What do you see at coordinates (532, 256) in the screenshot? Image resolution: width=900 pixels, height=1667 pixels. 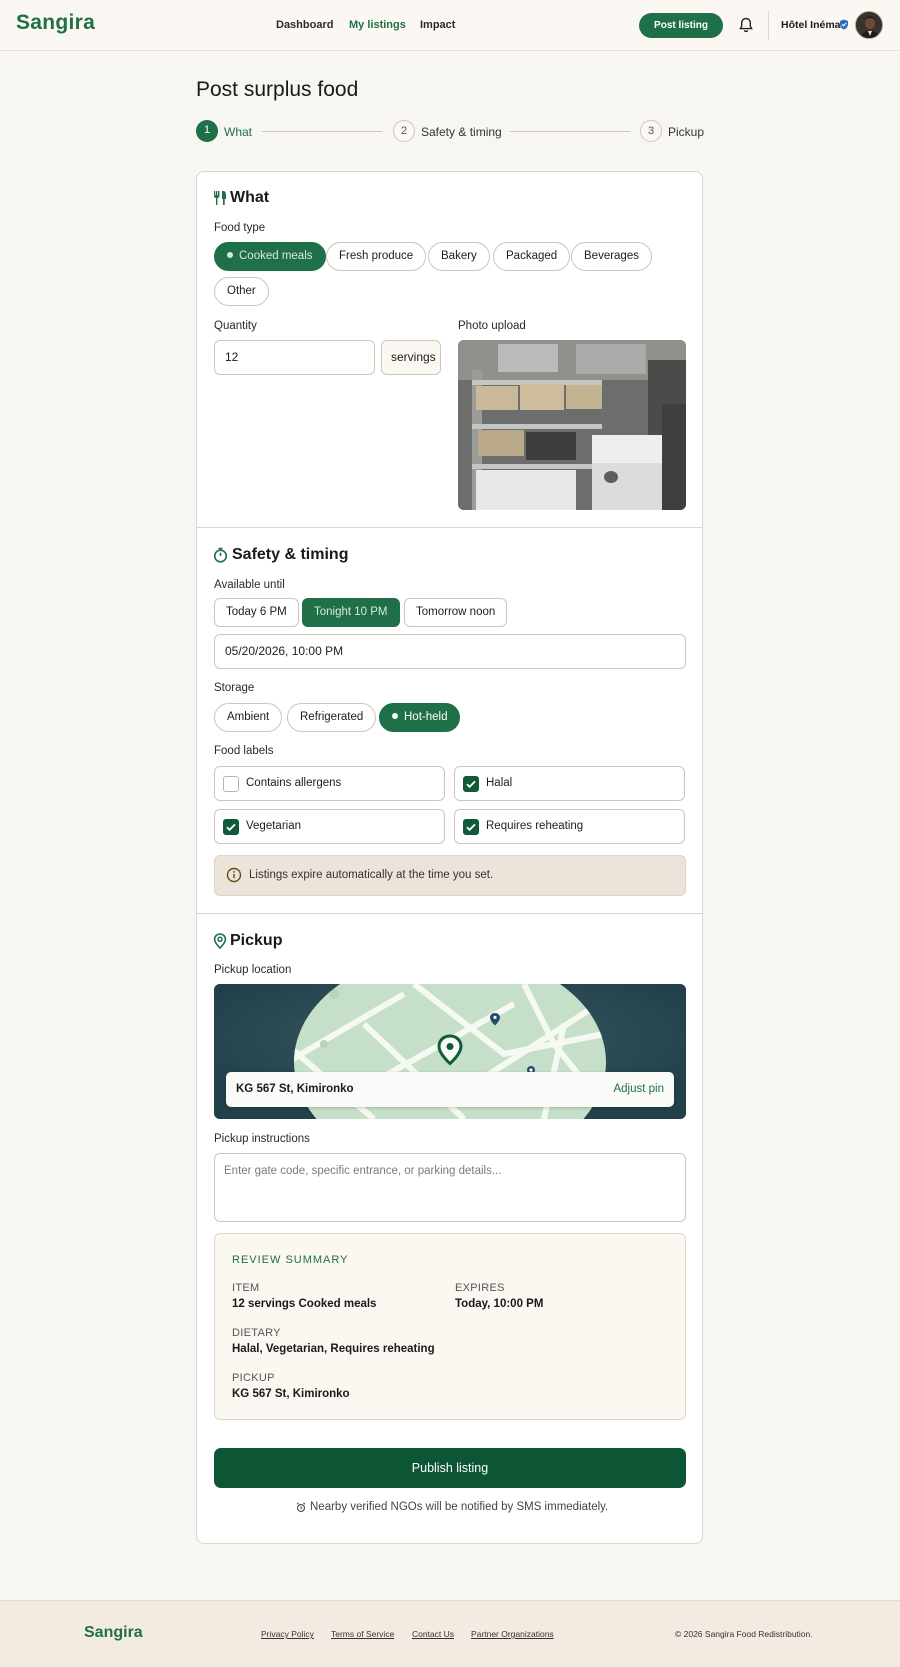 I see `food-type-packaged: Packaged` at bounding box center [532, 256].